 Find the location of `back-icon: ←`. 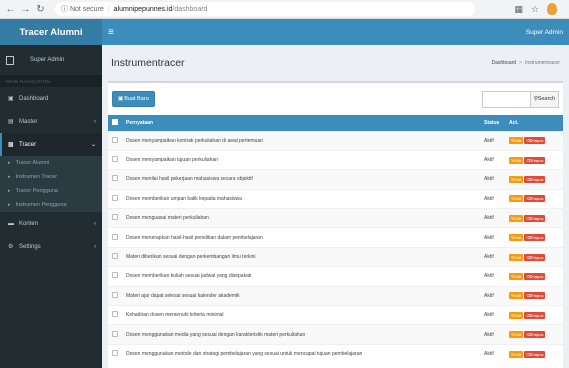

back-icon: ← is located at coordinates (10, 9).